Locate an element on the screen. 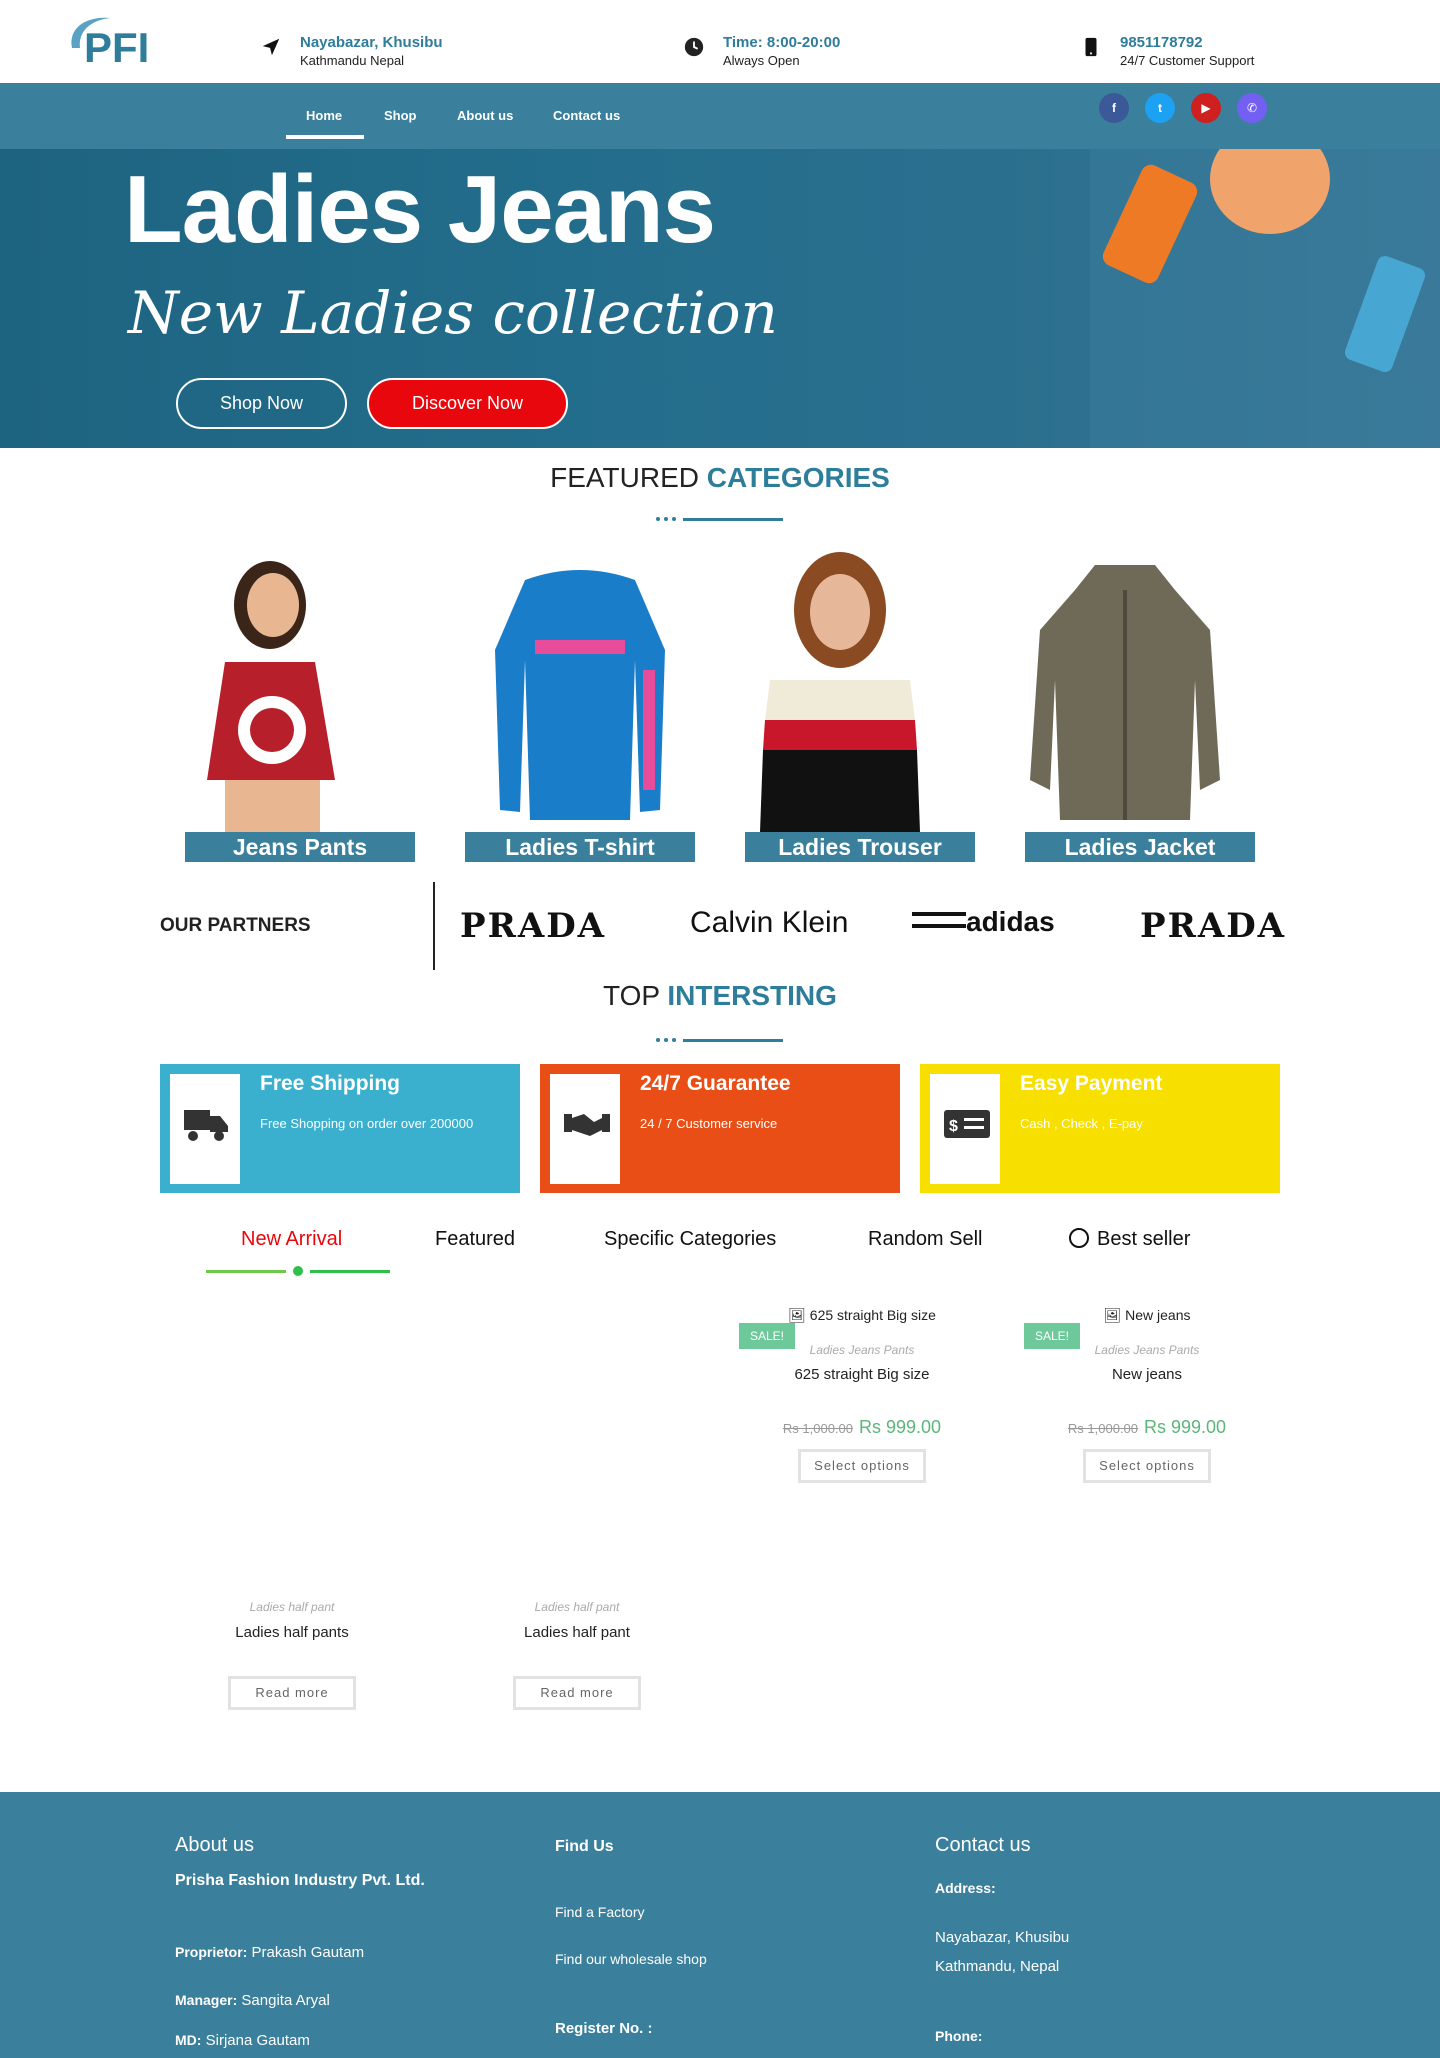 The width and height of the screenshot is (1440, 2058). shop-now-button: Shop Now is located at coordinates (261, 403).